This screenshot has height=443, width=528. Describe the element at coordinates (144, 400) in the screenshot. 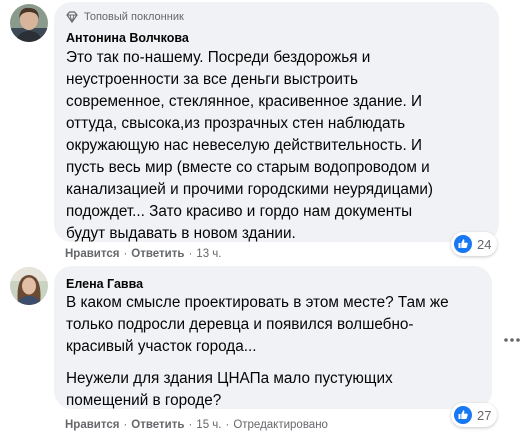

I see `text-line: помещений в городе?` at that location.